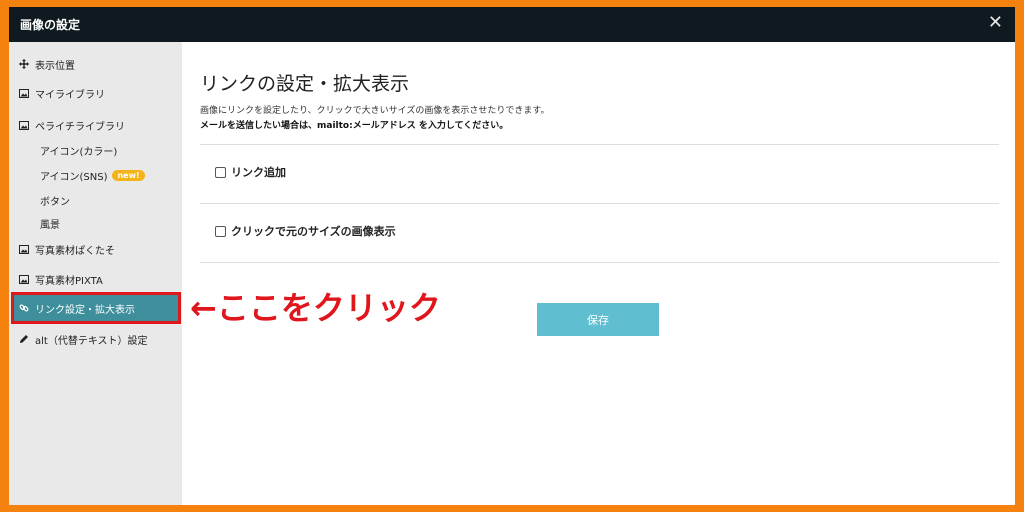 This screenshot has height=512, width=1024. I want to click on new-badge: new!, so click(128, 175).